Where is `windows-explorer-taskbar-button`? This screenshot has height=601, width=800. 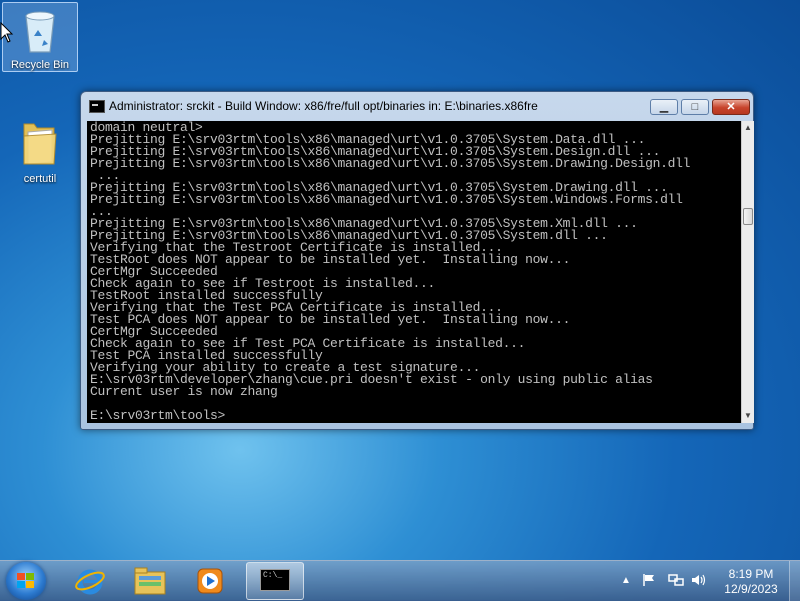 windows-explorer-taskbar-button is located at coordinates (150, 581).